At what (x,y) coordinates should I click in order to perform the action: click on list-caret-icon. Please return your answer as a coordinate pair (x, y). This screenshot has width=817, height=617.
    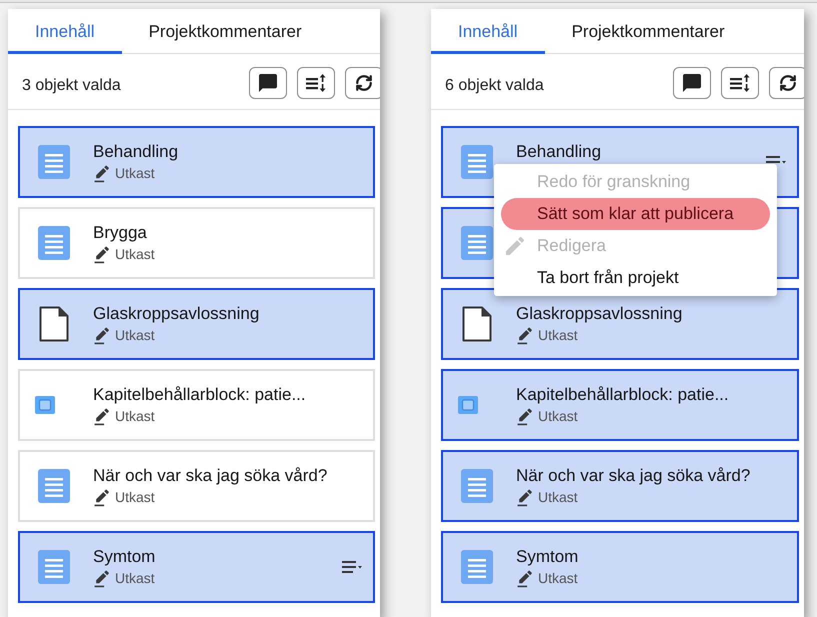
    Looking at the image, I should click on (352, 567).